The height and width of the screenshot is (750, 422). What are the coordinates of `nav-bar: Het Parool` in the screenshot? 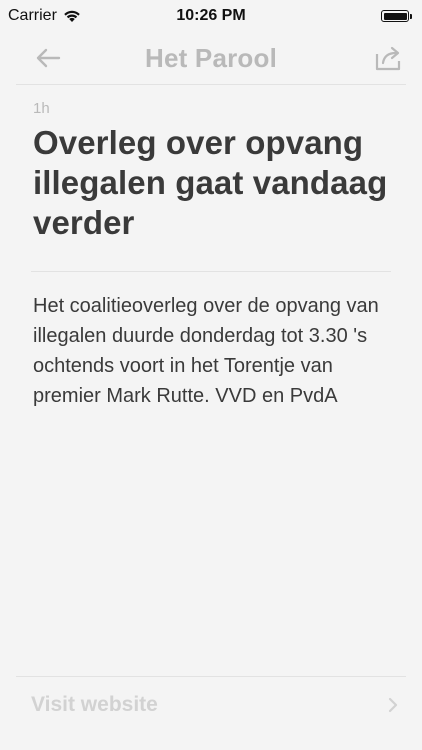 It's located at (211, 58).